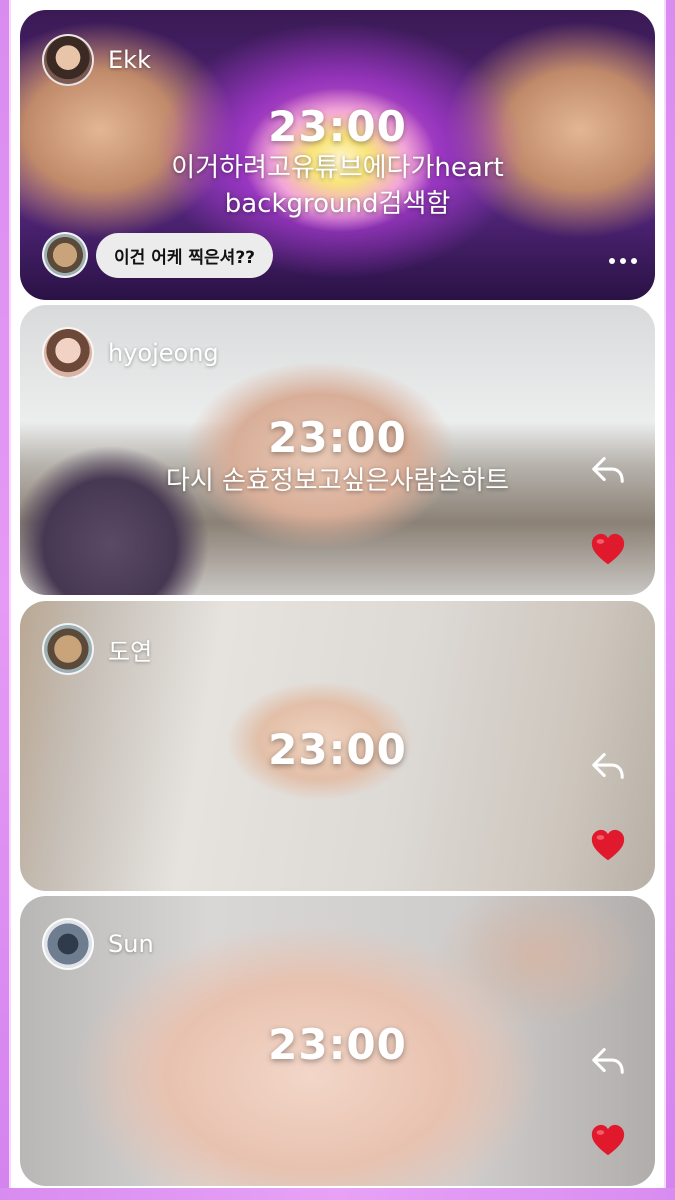 This screenshot has height=1200, width=675. Describe the element at coordinates (337, 204) in the screenshot. I see `caption-line: background검색함` at that location.